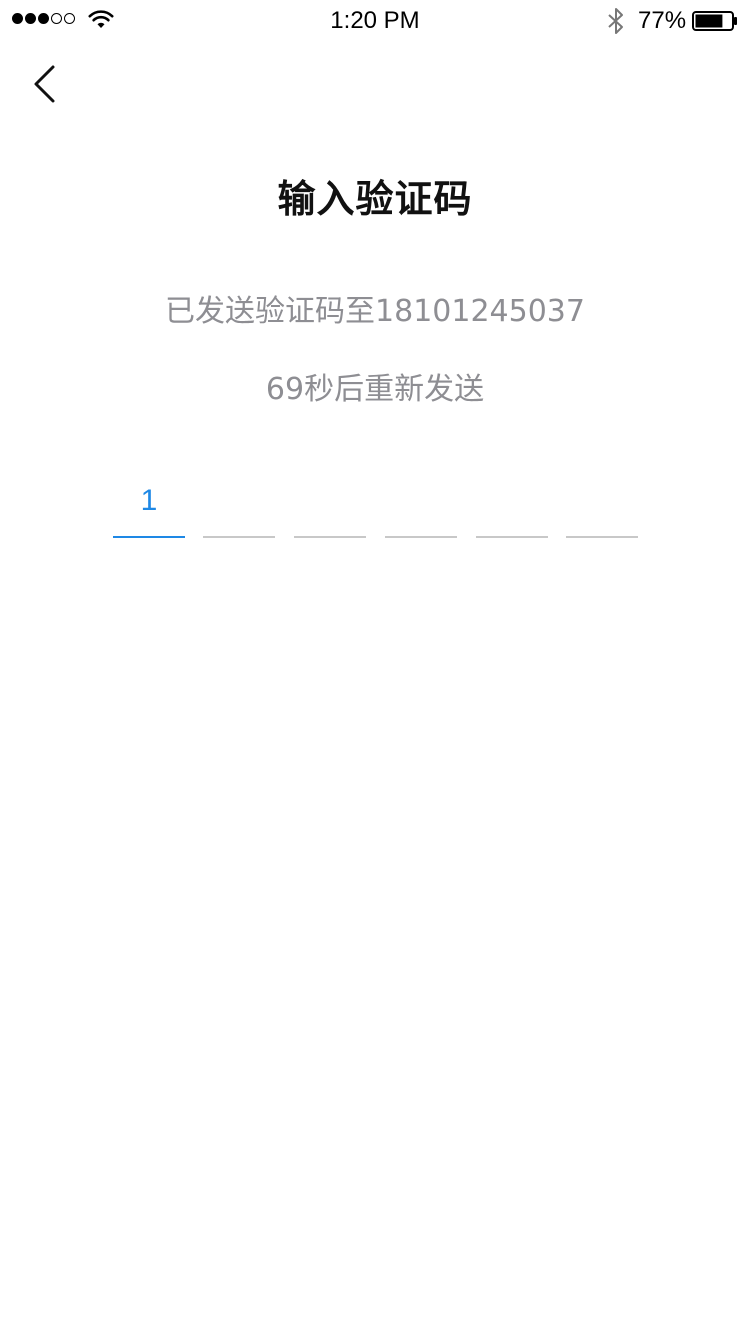  I want to click on chevron-left-icon, so click(44, 84).